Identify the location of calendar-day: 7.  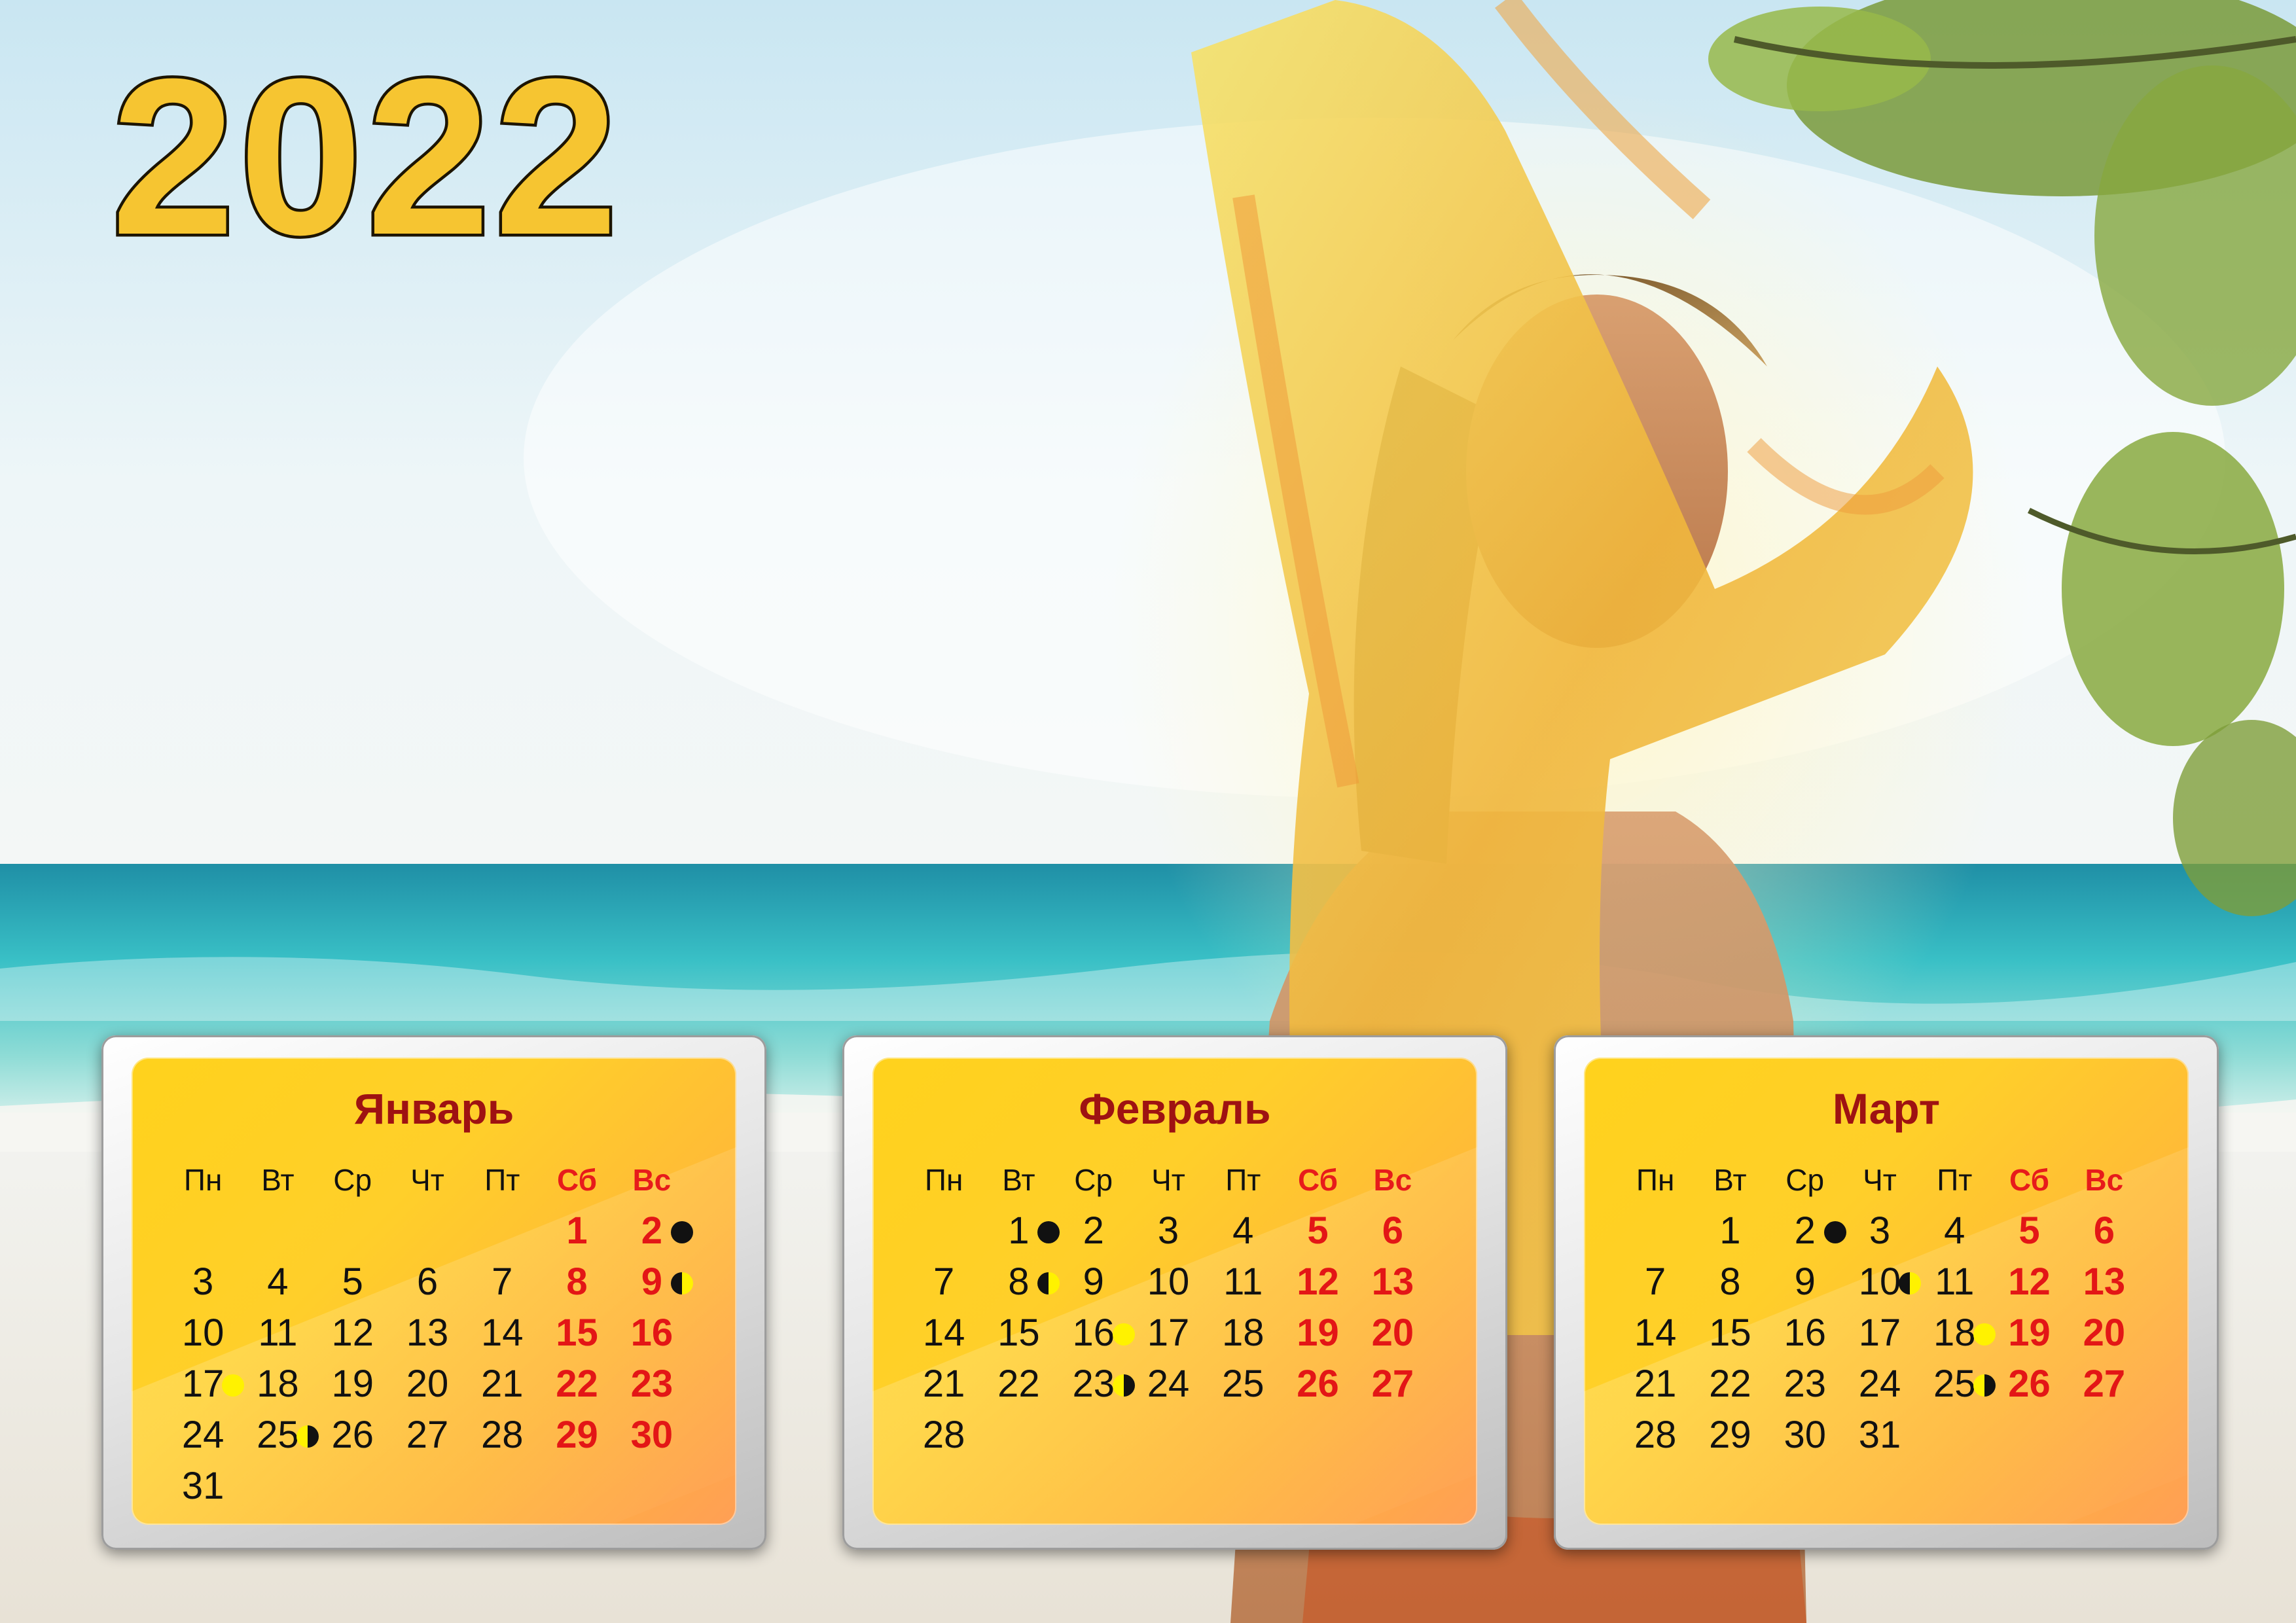
(943, 1283).